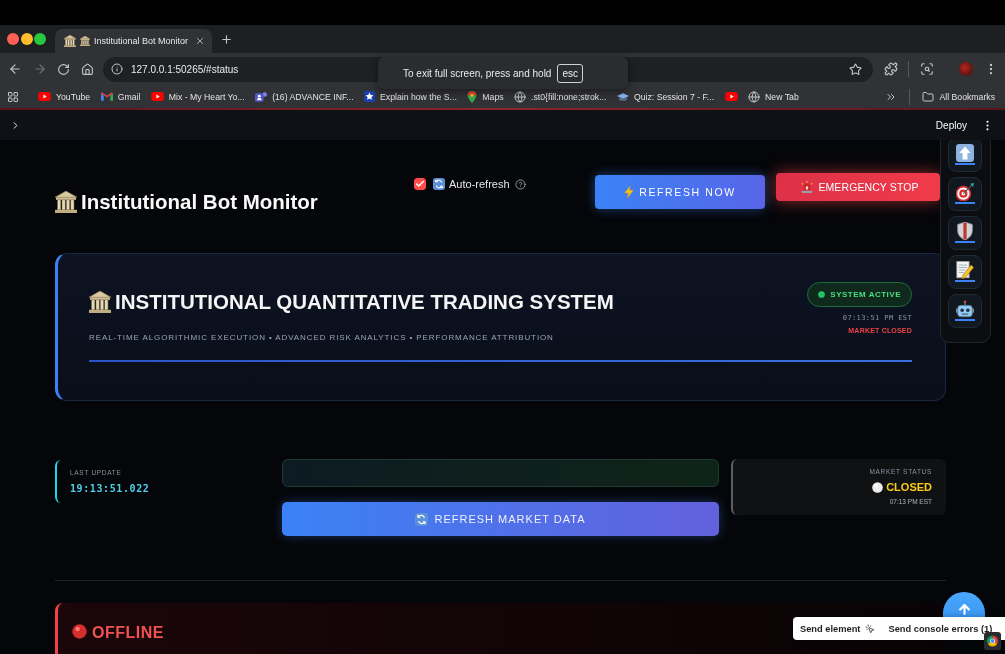 This screenshot has height=654, width=1005. What do you see at coordinates (199, 202) in the screenshot?
I see `page-title: Institutional Bot Monitor` at bounding box center [199, 202].